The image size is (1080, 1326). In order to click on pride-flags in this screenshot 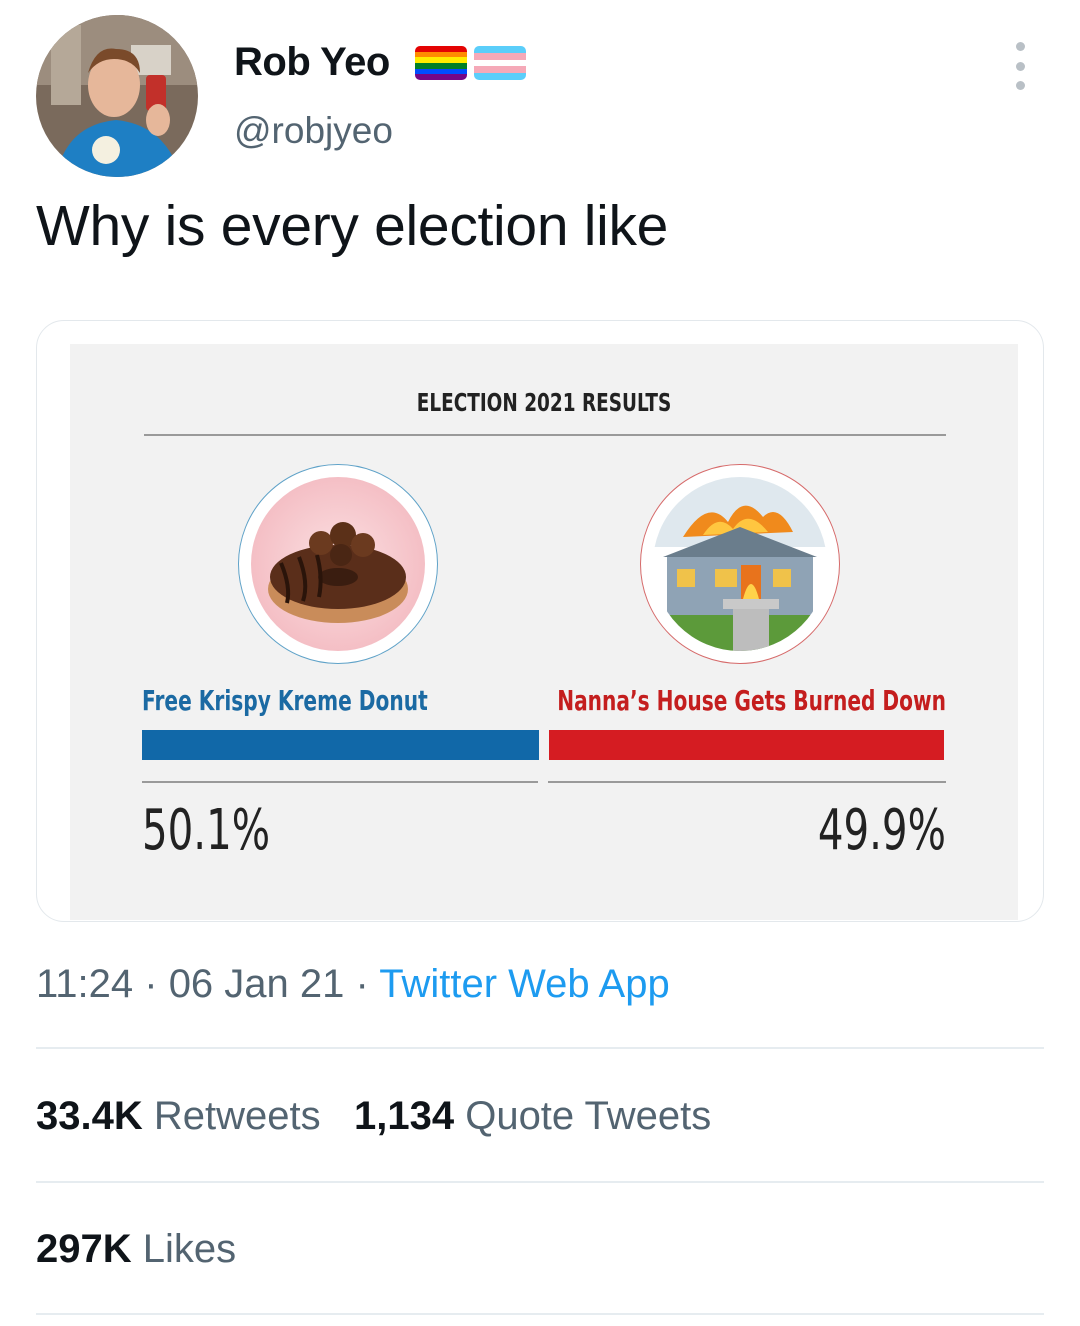, I will do `click(470, 63)`.